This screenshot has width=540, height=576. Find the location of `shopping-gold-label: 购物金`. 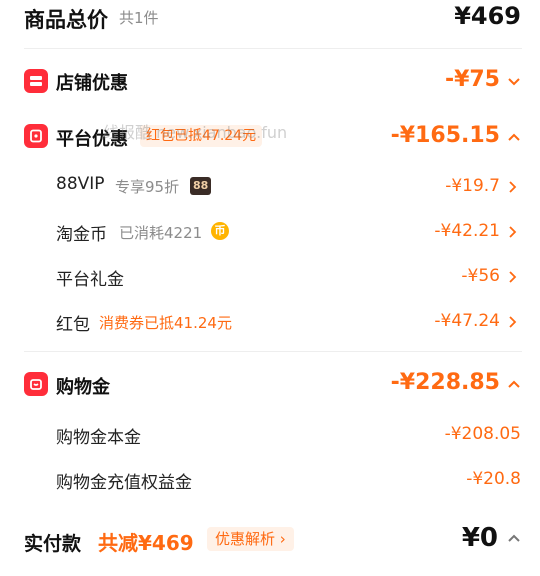

shopping-gold-label: 购物金 is located at coordinates (83, 387).